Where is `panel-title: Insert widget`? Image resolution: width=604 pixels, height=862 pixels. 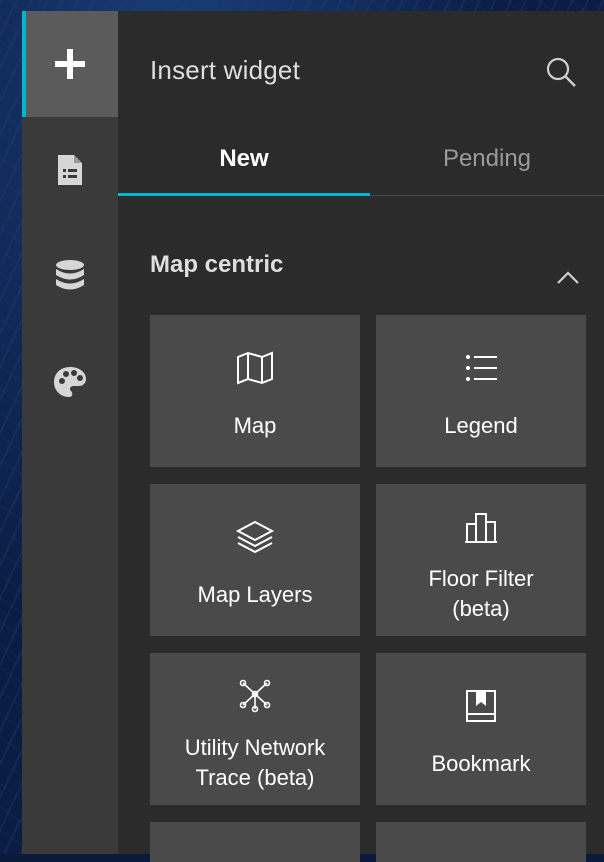
panel-title: Insert widget is located at coordinates (225, 70).